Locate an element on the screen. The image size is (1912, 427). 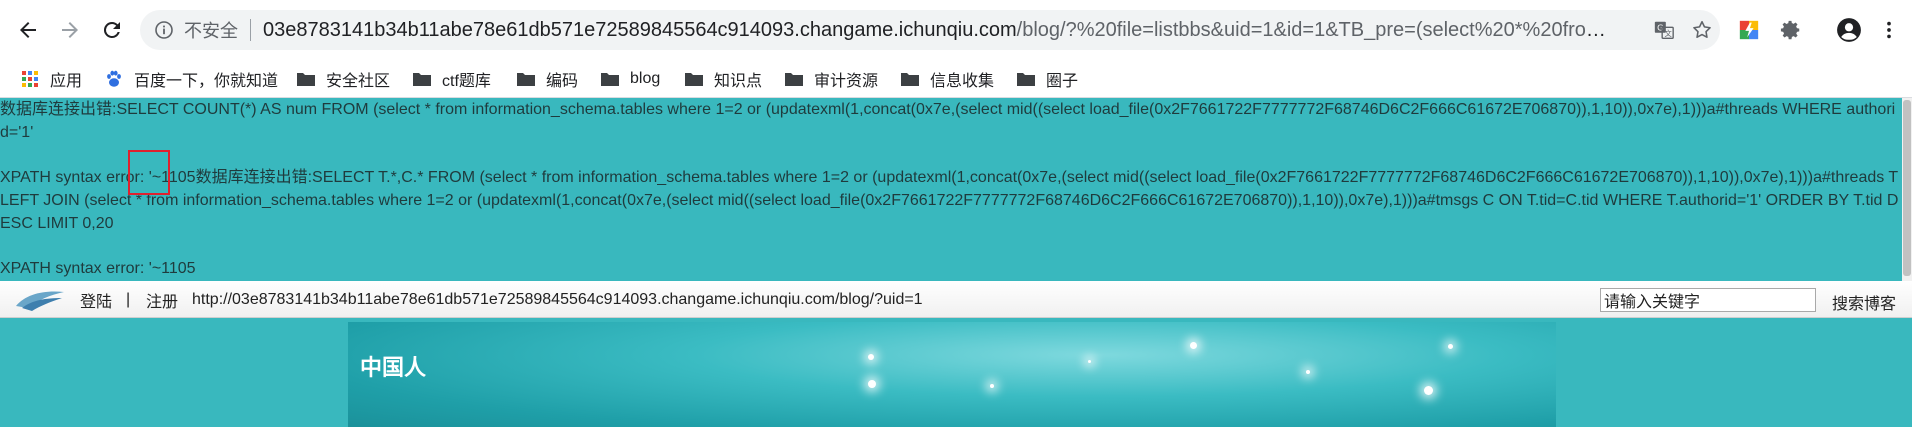
bookmark-label: 信息收集 is located at coordinates (962, 81).